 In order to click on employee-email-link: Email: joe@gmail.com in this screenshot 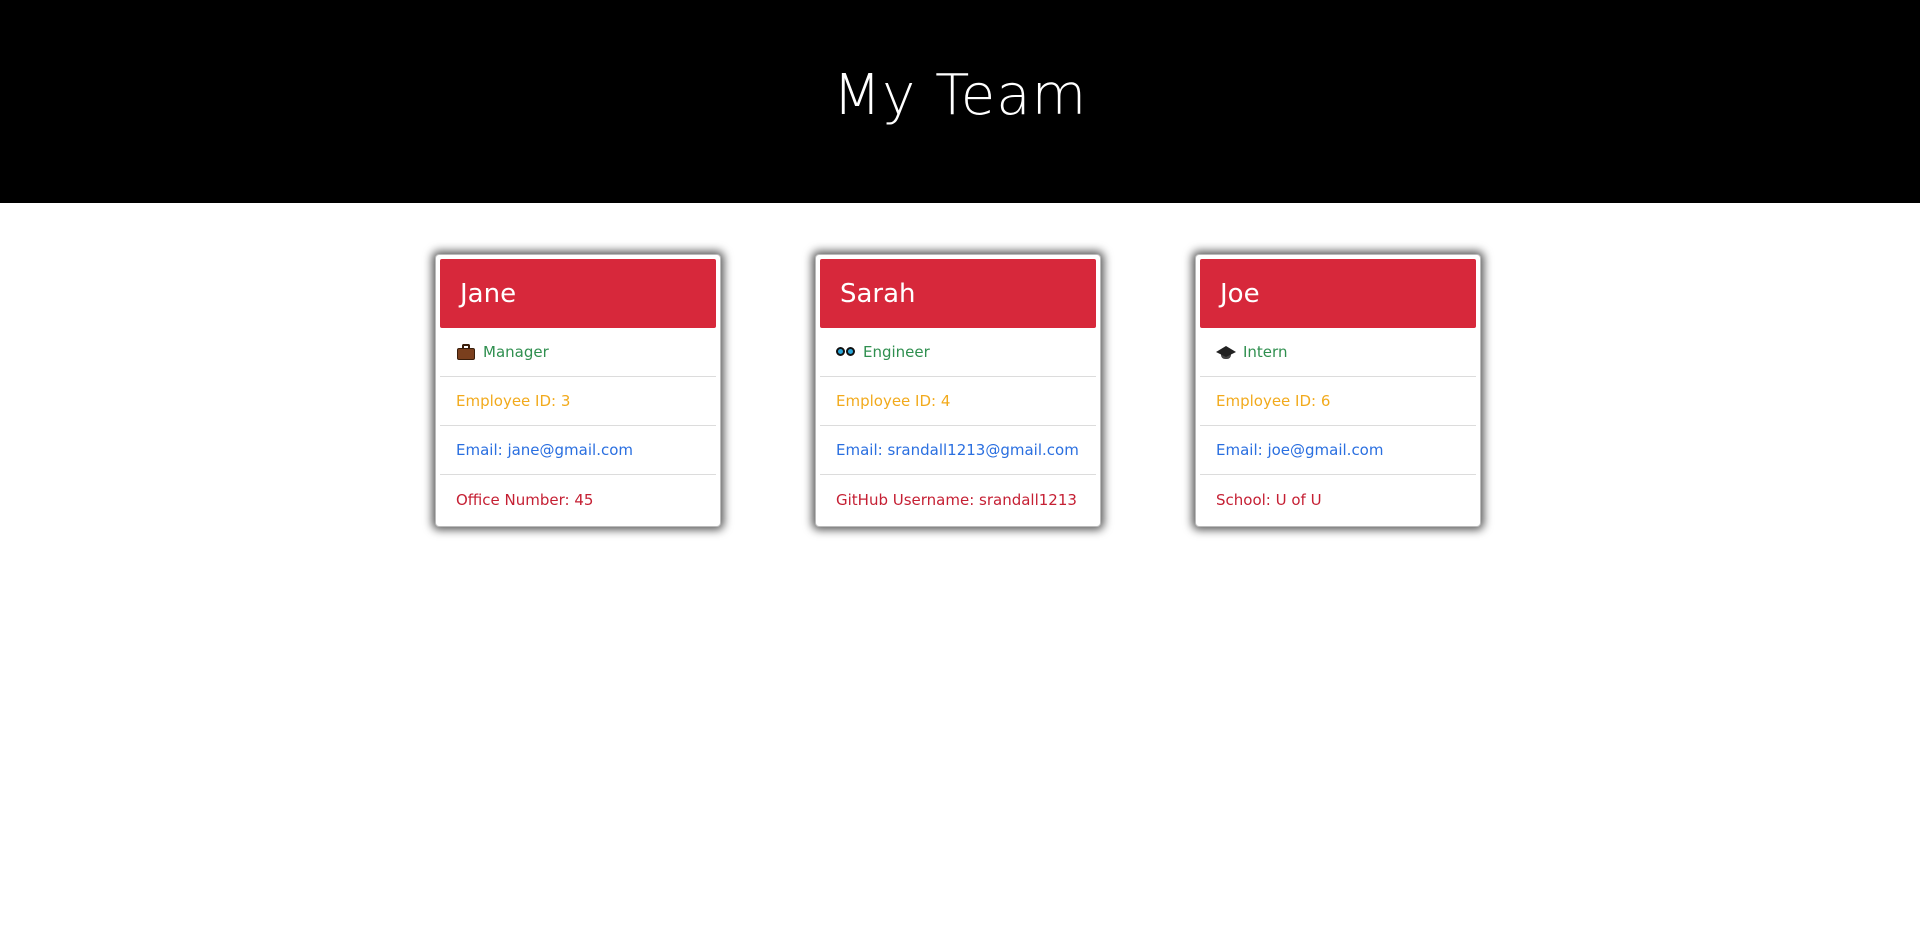, I will do `click(1338, 450)`.